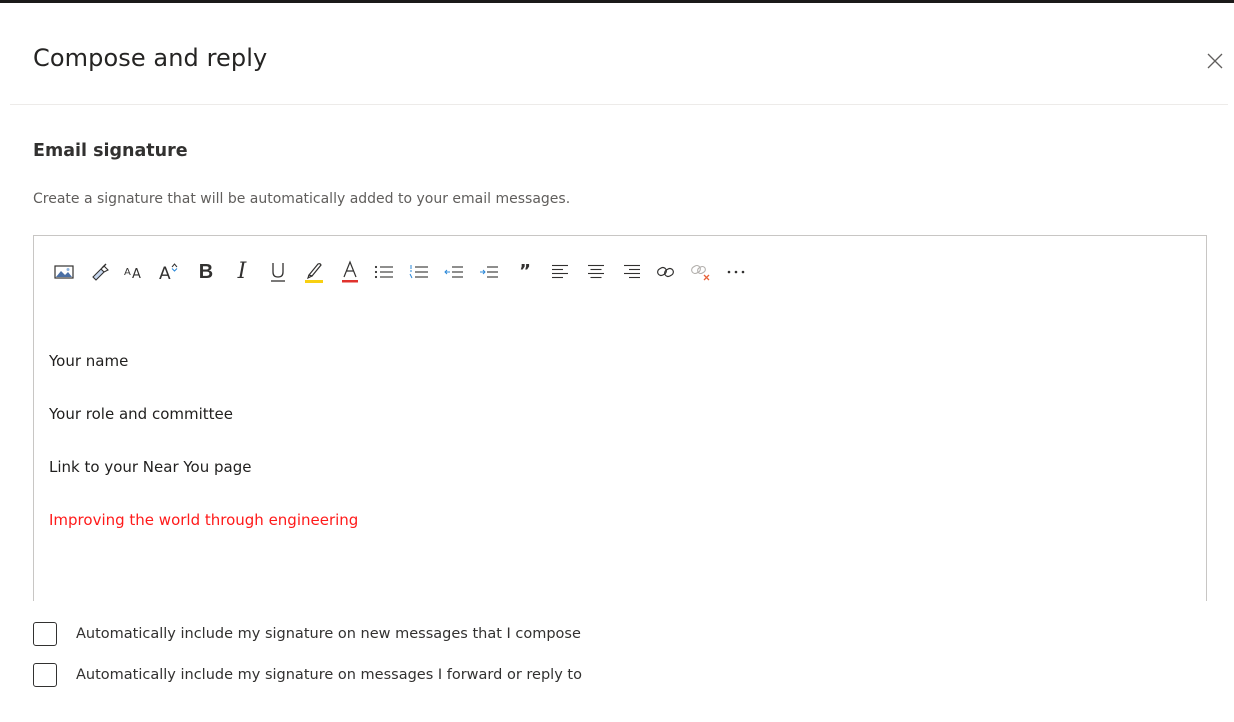  I want to click on bullets-button, so click(384, 272).